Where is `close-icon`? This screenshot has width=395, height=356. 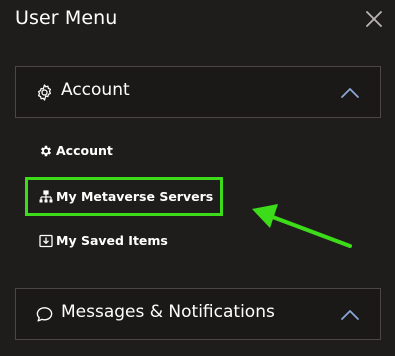 close-icon is located at coordinates (374, 19).